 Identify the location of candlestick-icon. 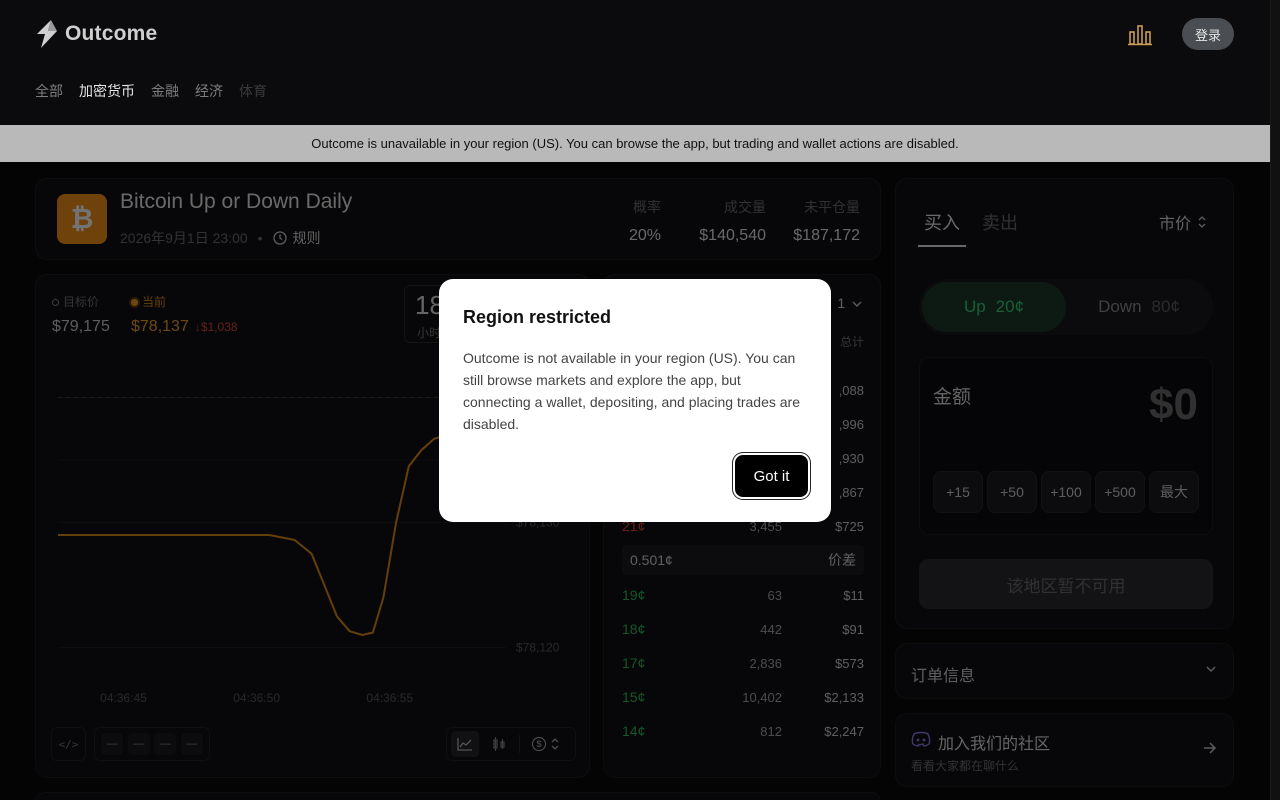
(499, 744).